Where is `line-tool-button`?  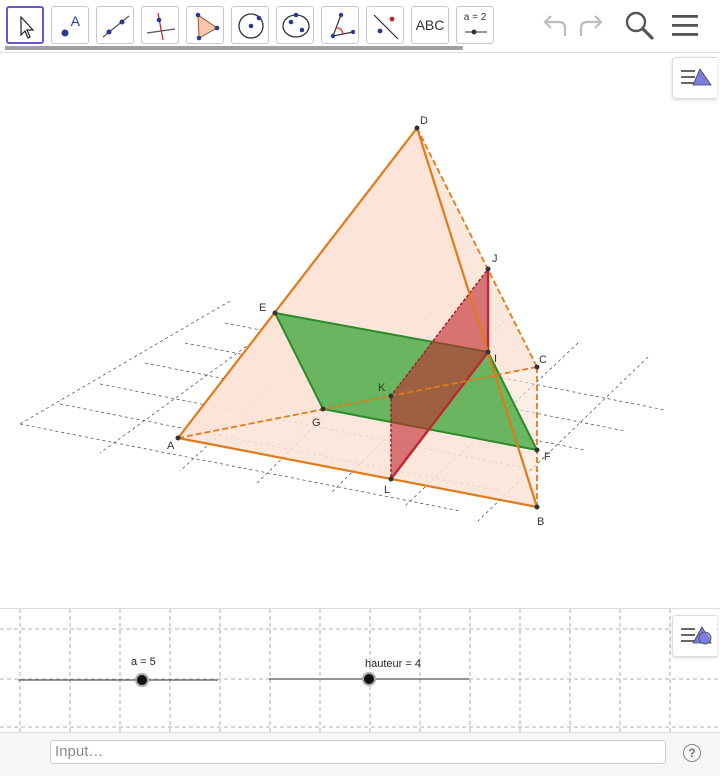 line-tool-button is located at coordinates (115, 25).